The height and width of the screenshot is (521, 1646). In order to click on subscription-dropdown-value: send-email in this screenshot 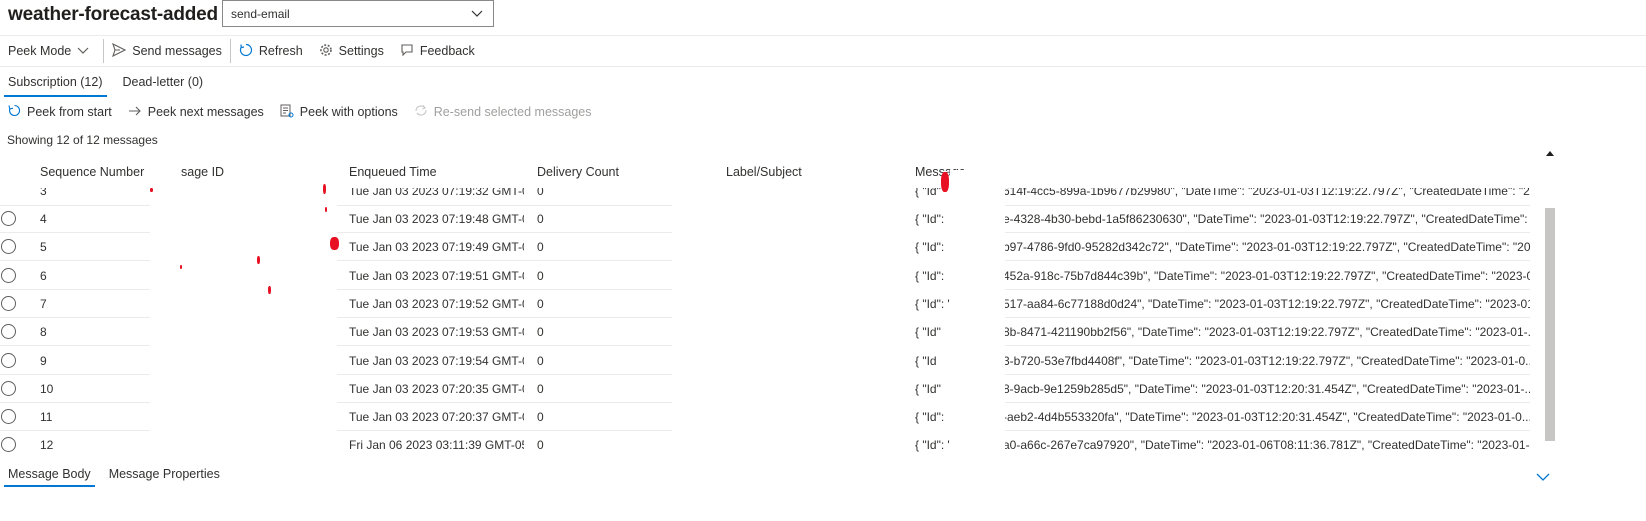, I will do `click(260, 13)`.